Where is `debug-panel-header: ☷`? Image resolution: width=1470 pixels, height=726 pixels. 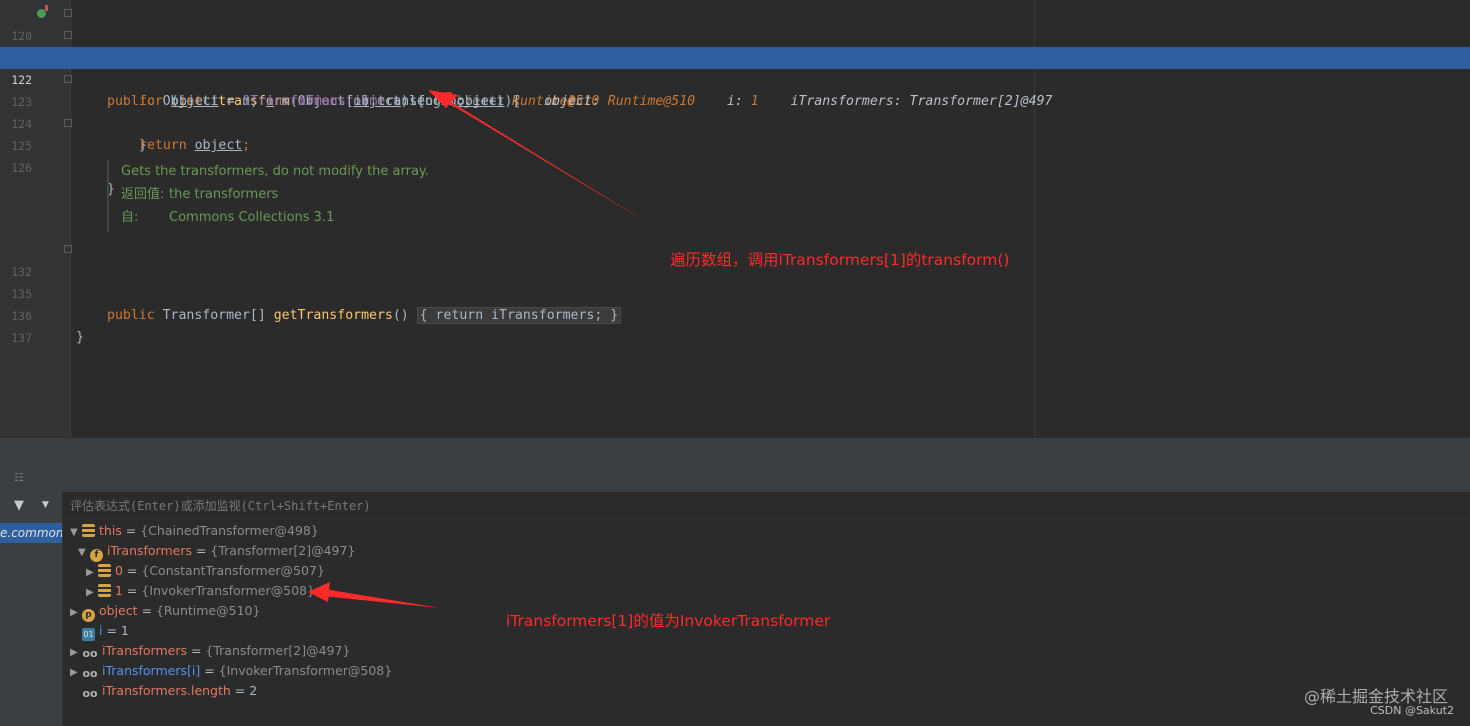
debug-panel-header: ☷ is located at coordinates (735, 479).